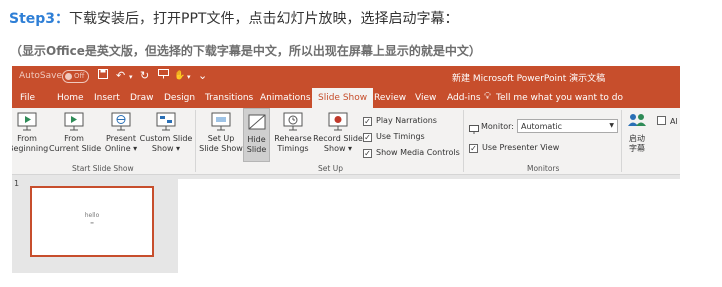 The height and width of the screenshot is (287, 722). Describe the element at coordinates (406, 120) in the screenshot. I see `play-narrations-label: Play Narrations` at that location.